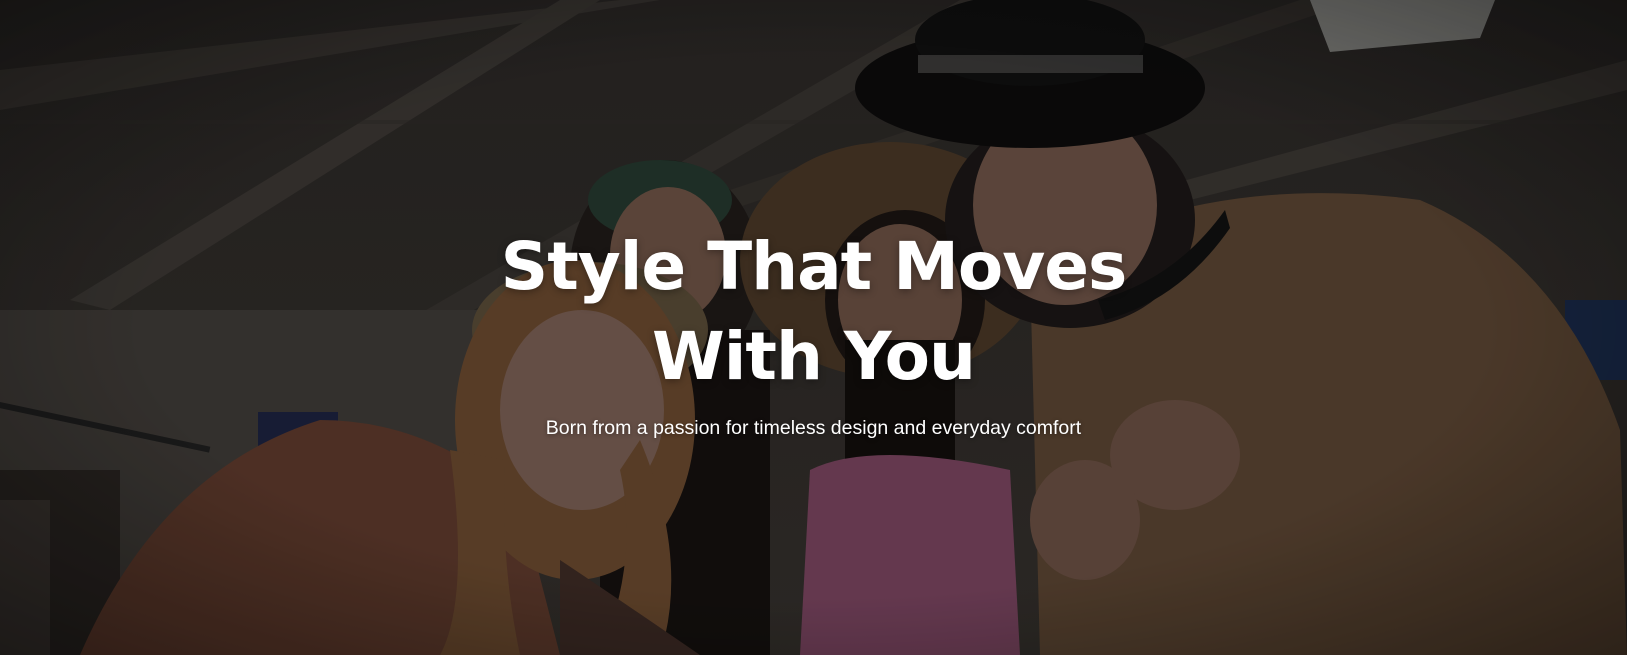 This screenshot has height=655, width=1627. Describe the element at coordinates (814, 356) in the screenshot. I see `hero-title-line-2: With You` at that location.